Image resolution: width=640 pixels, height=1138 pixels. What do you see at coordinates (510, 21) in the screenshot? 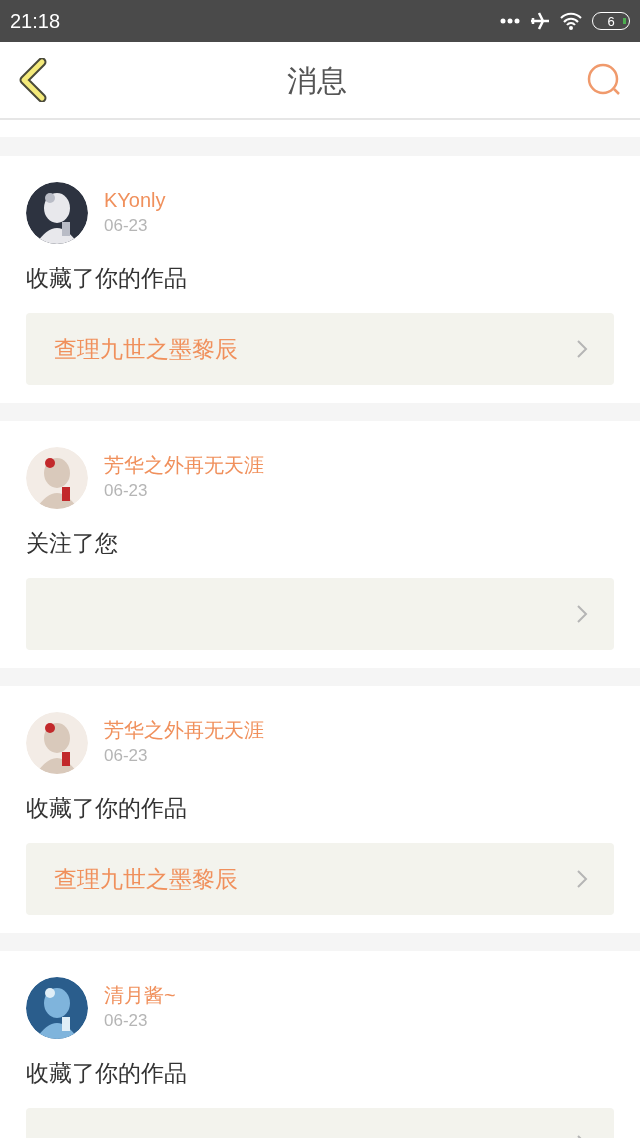
I see `more-dots-icon` at bounding box center [510, 21].